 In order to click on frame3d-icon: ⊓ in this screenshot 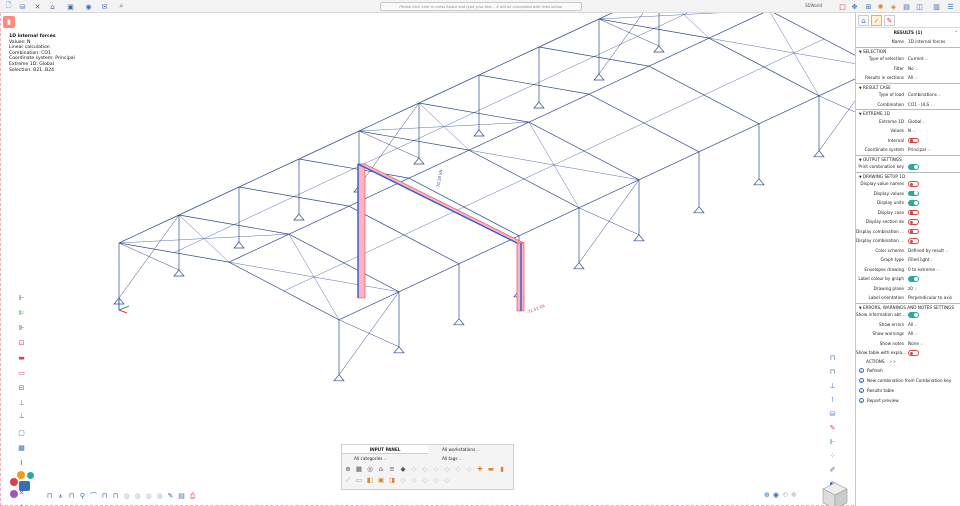, I will do `click(104, 496)`.